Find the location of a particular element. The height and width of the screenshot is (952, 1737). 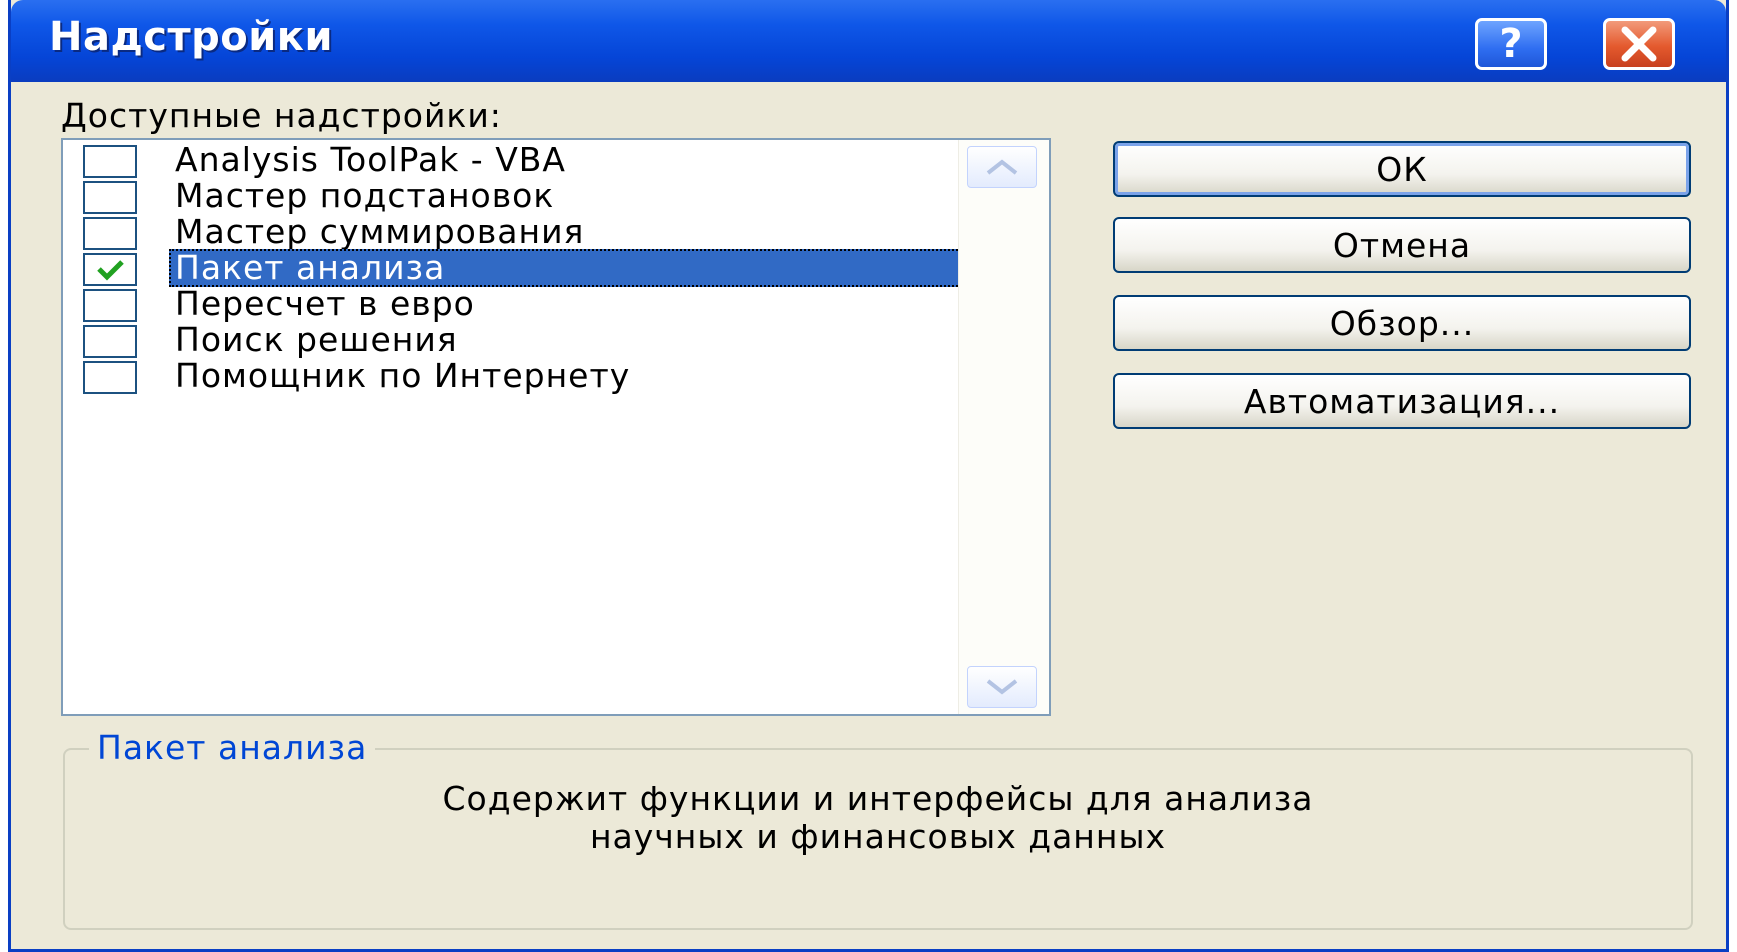

item-label: Помощник по Интернету is located at coordinates (403, 375).